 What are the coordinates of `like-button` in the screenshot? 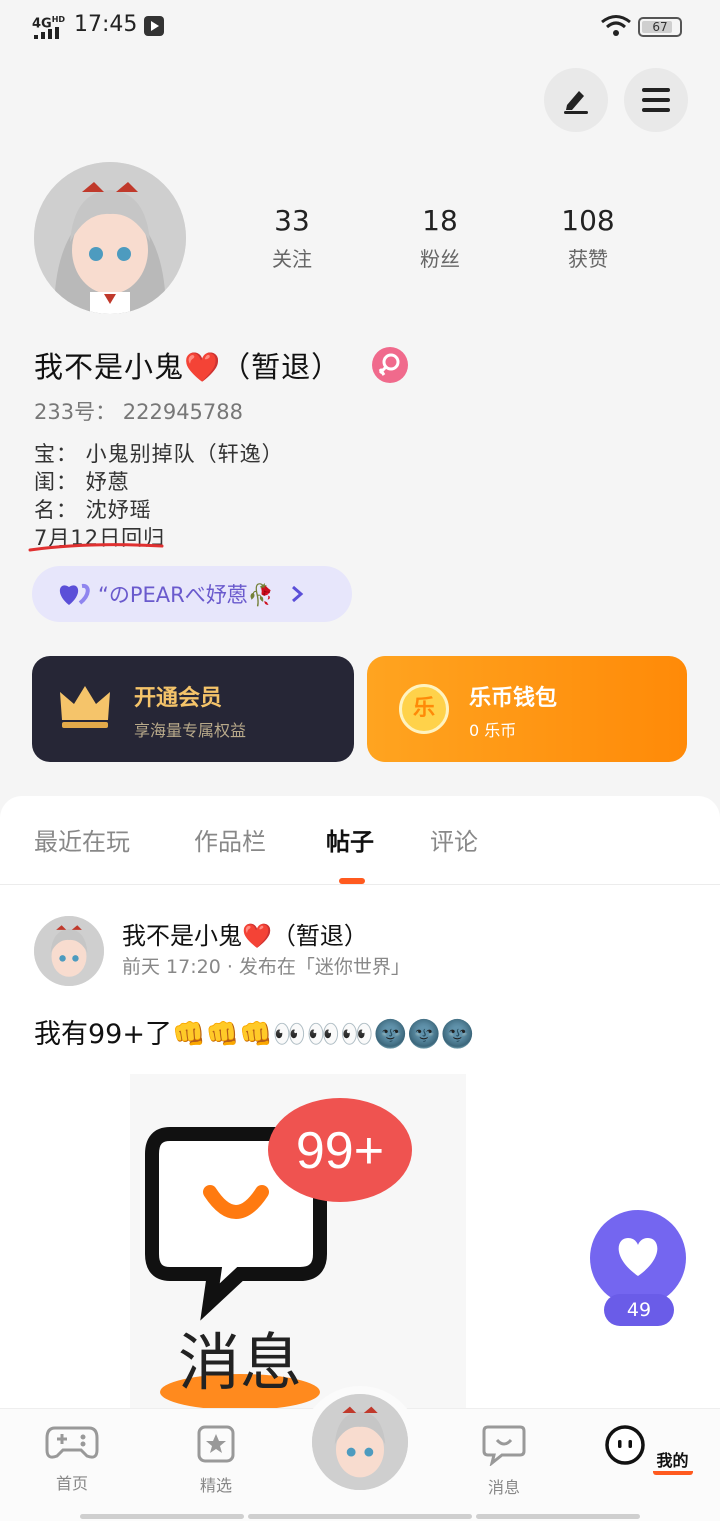 It's located at (638, 1258).